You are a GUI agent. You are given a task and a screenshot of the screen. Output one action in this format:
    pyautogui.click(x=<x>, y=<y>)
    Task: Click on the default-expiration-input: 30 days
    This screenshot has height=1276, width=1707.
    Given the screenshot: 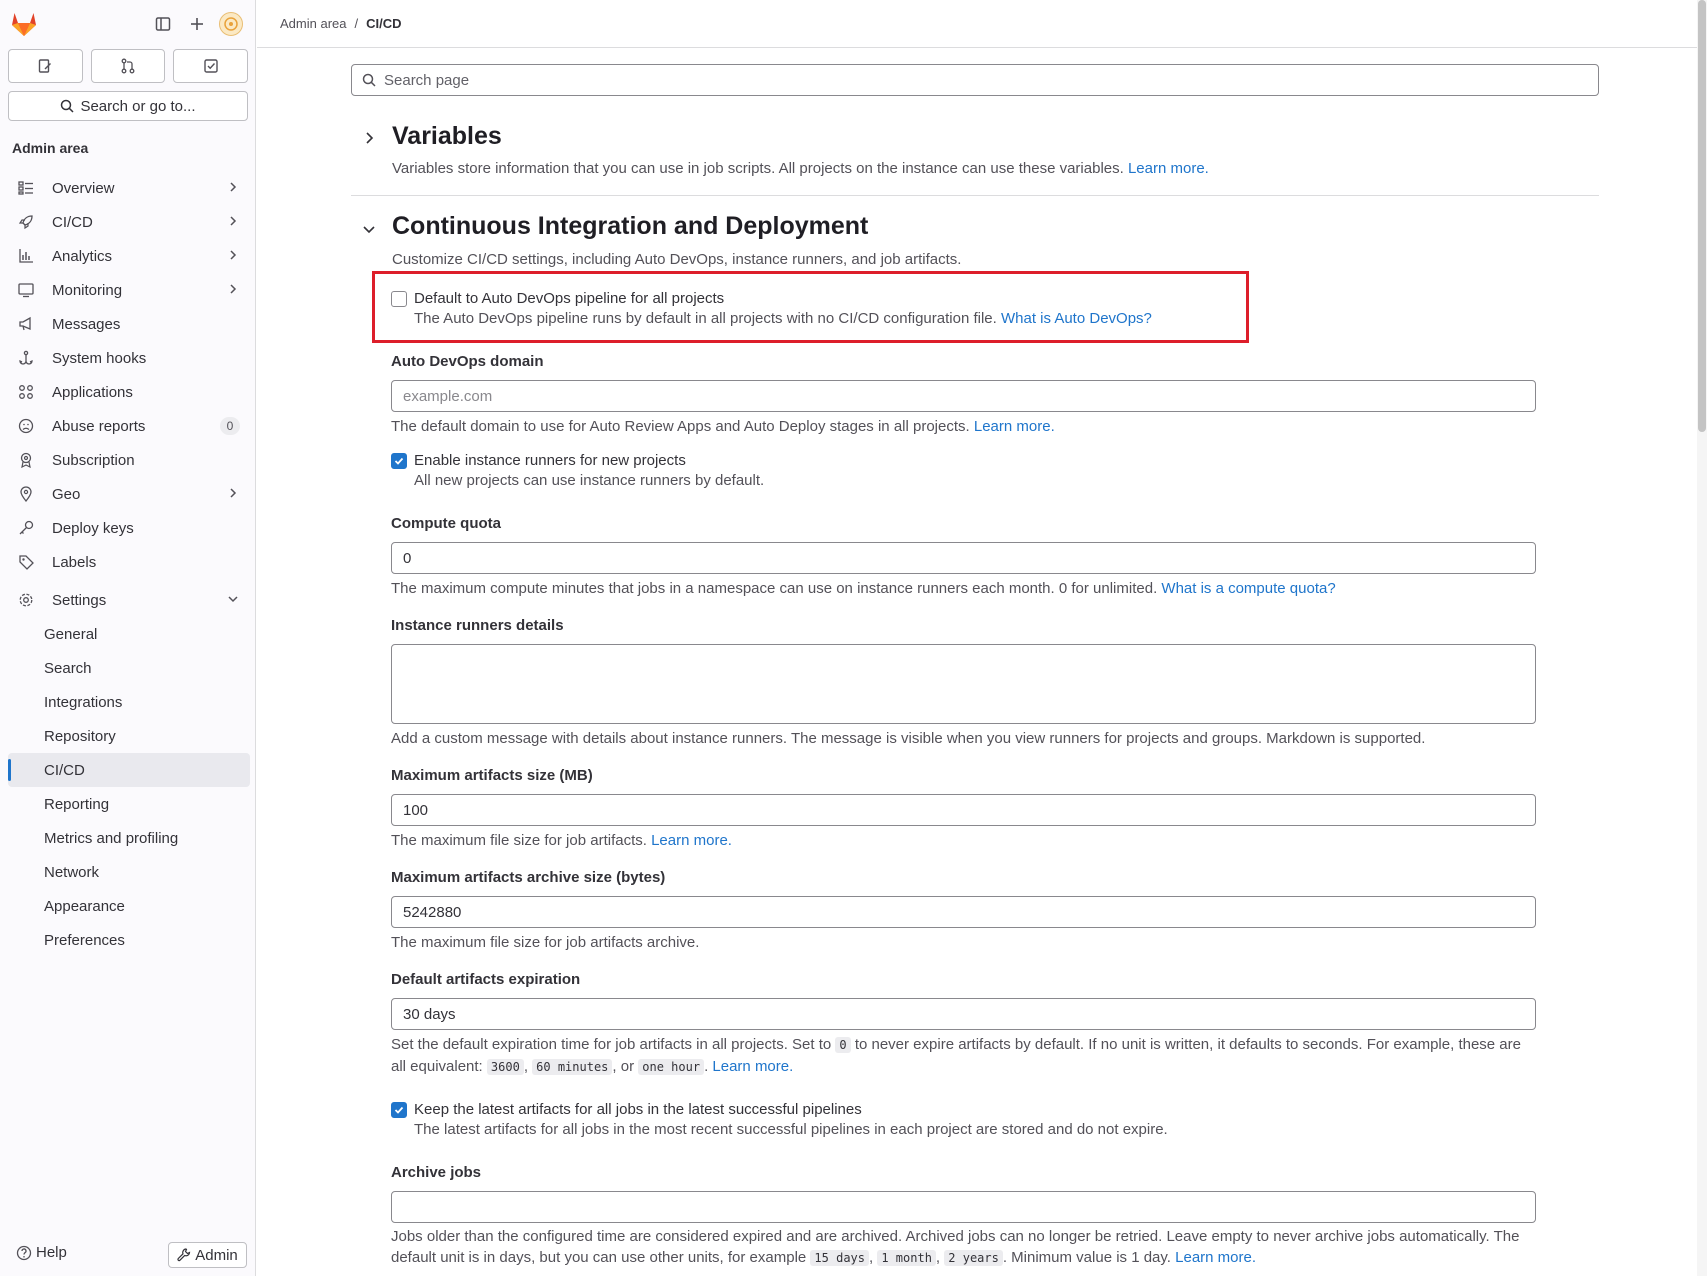 What is the action you would take?
    pyautogui.click(x=963, y=1014)
    